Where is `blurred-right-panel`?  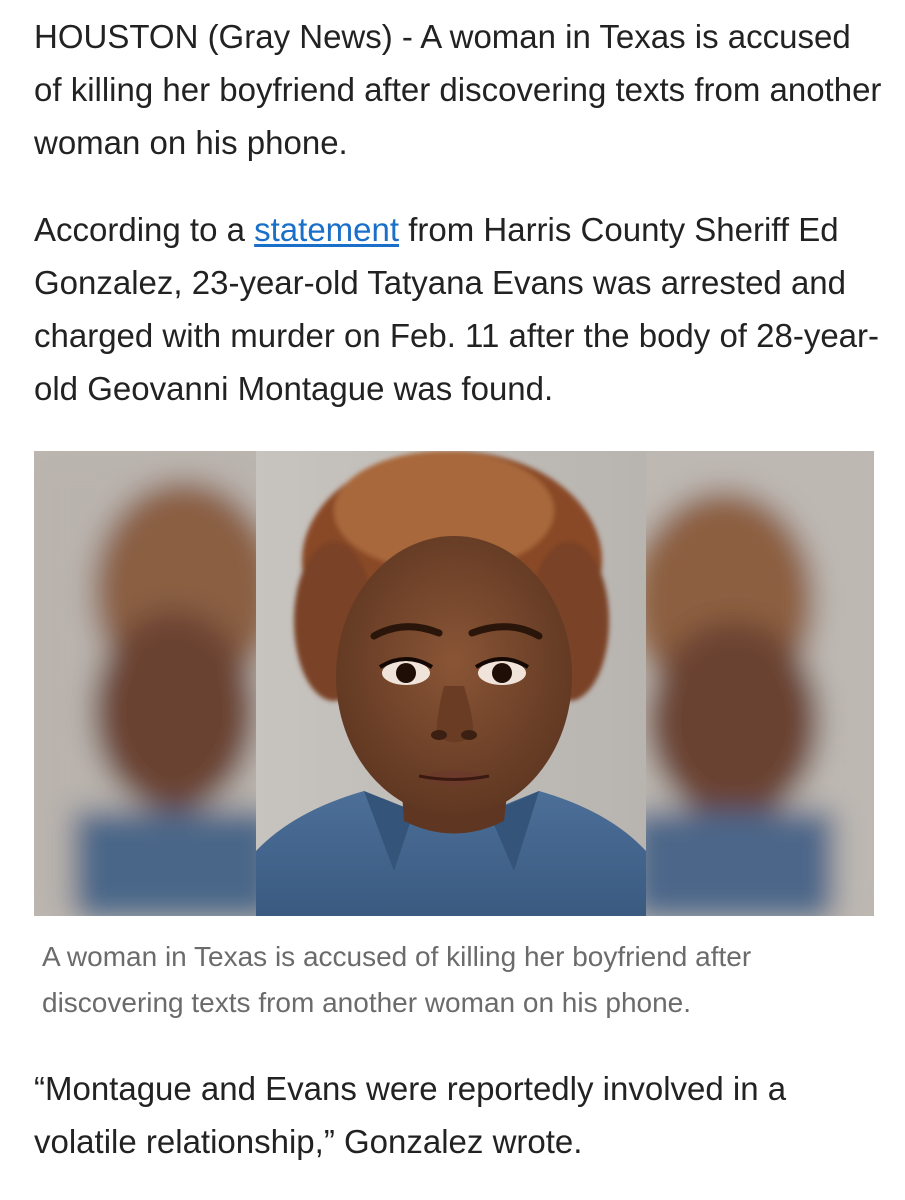 blurred-right-panel is located at coordinates (754, 683).